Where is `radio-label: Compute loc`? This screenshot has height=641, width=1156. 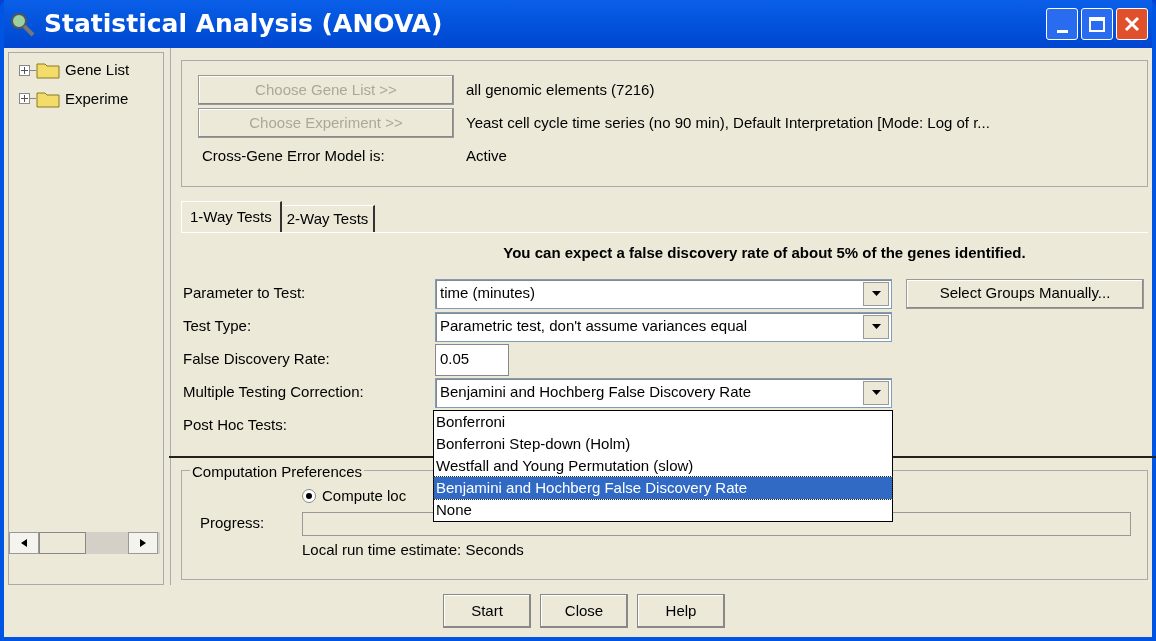 radio-label: Compute loc is located at coordinates (364, 496).